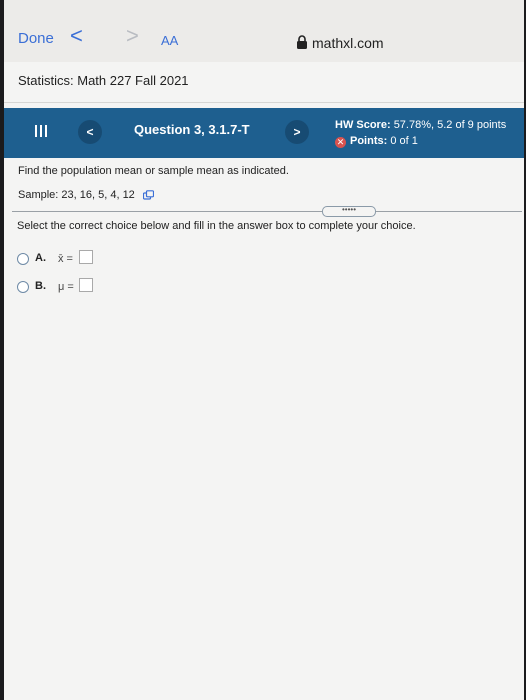 The image size is (526, 700). Describe the element at coordinates (264, 31) in the screenshot. I see `browser-toolbar: Done < > AA mathxl.com` at that location.